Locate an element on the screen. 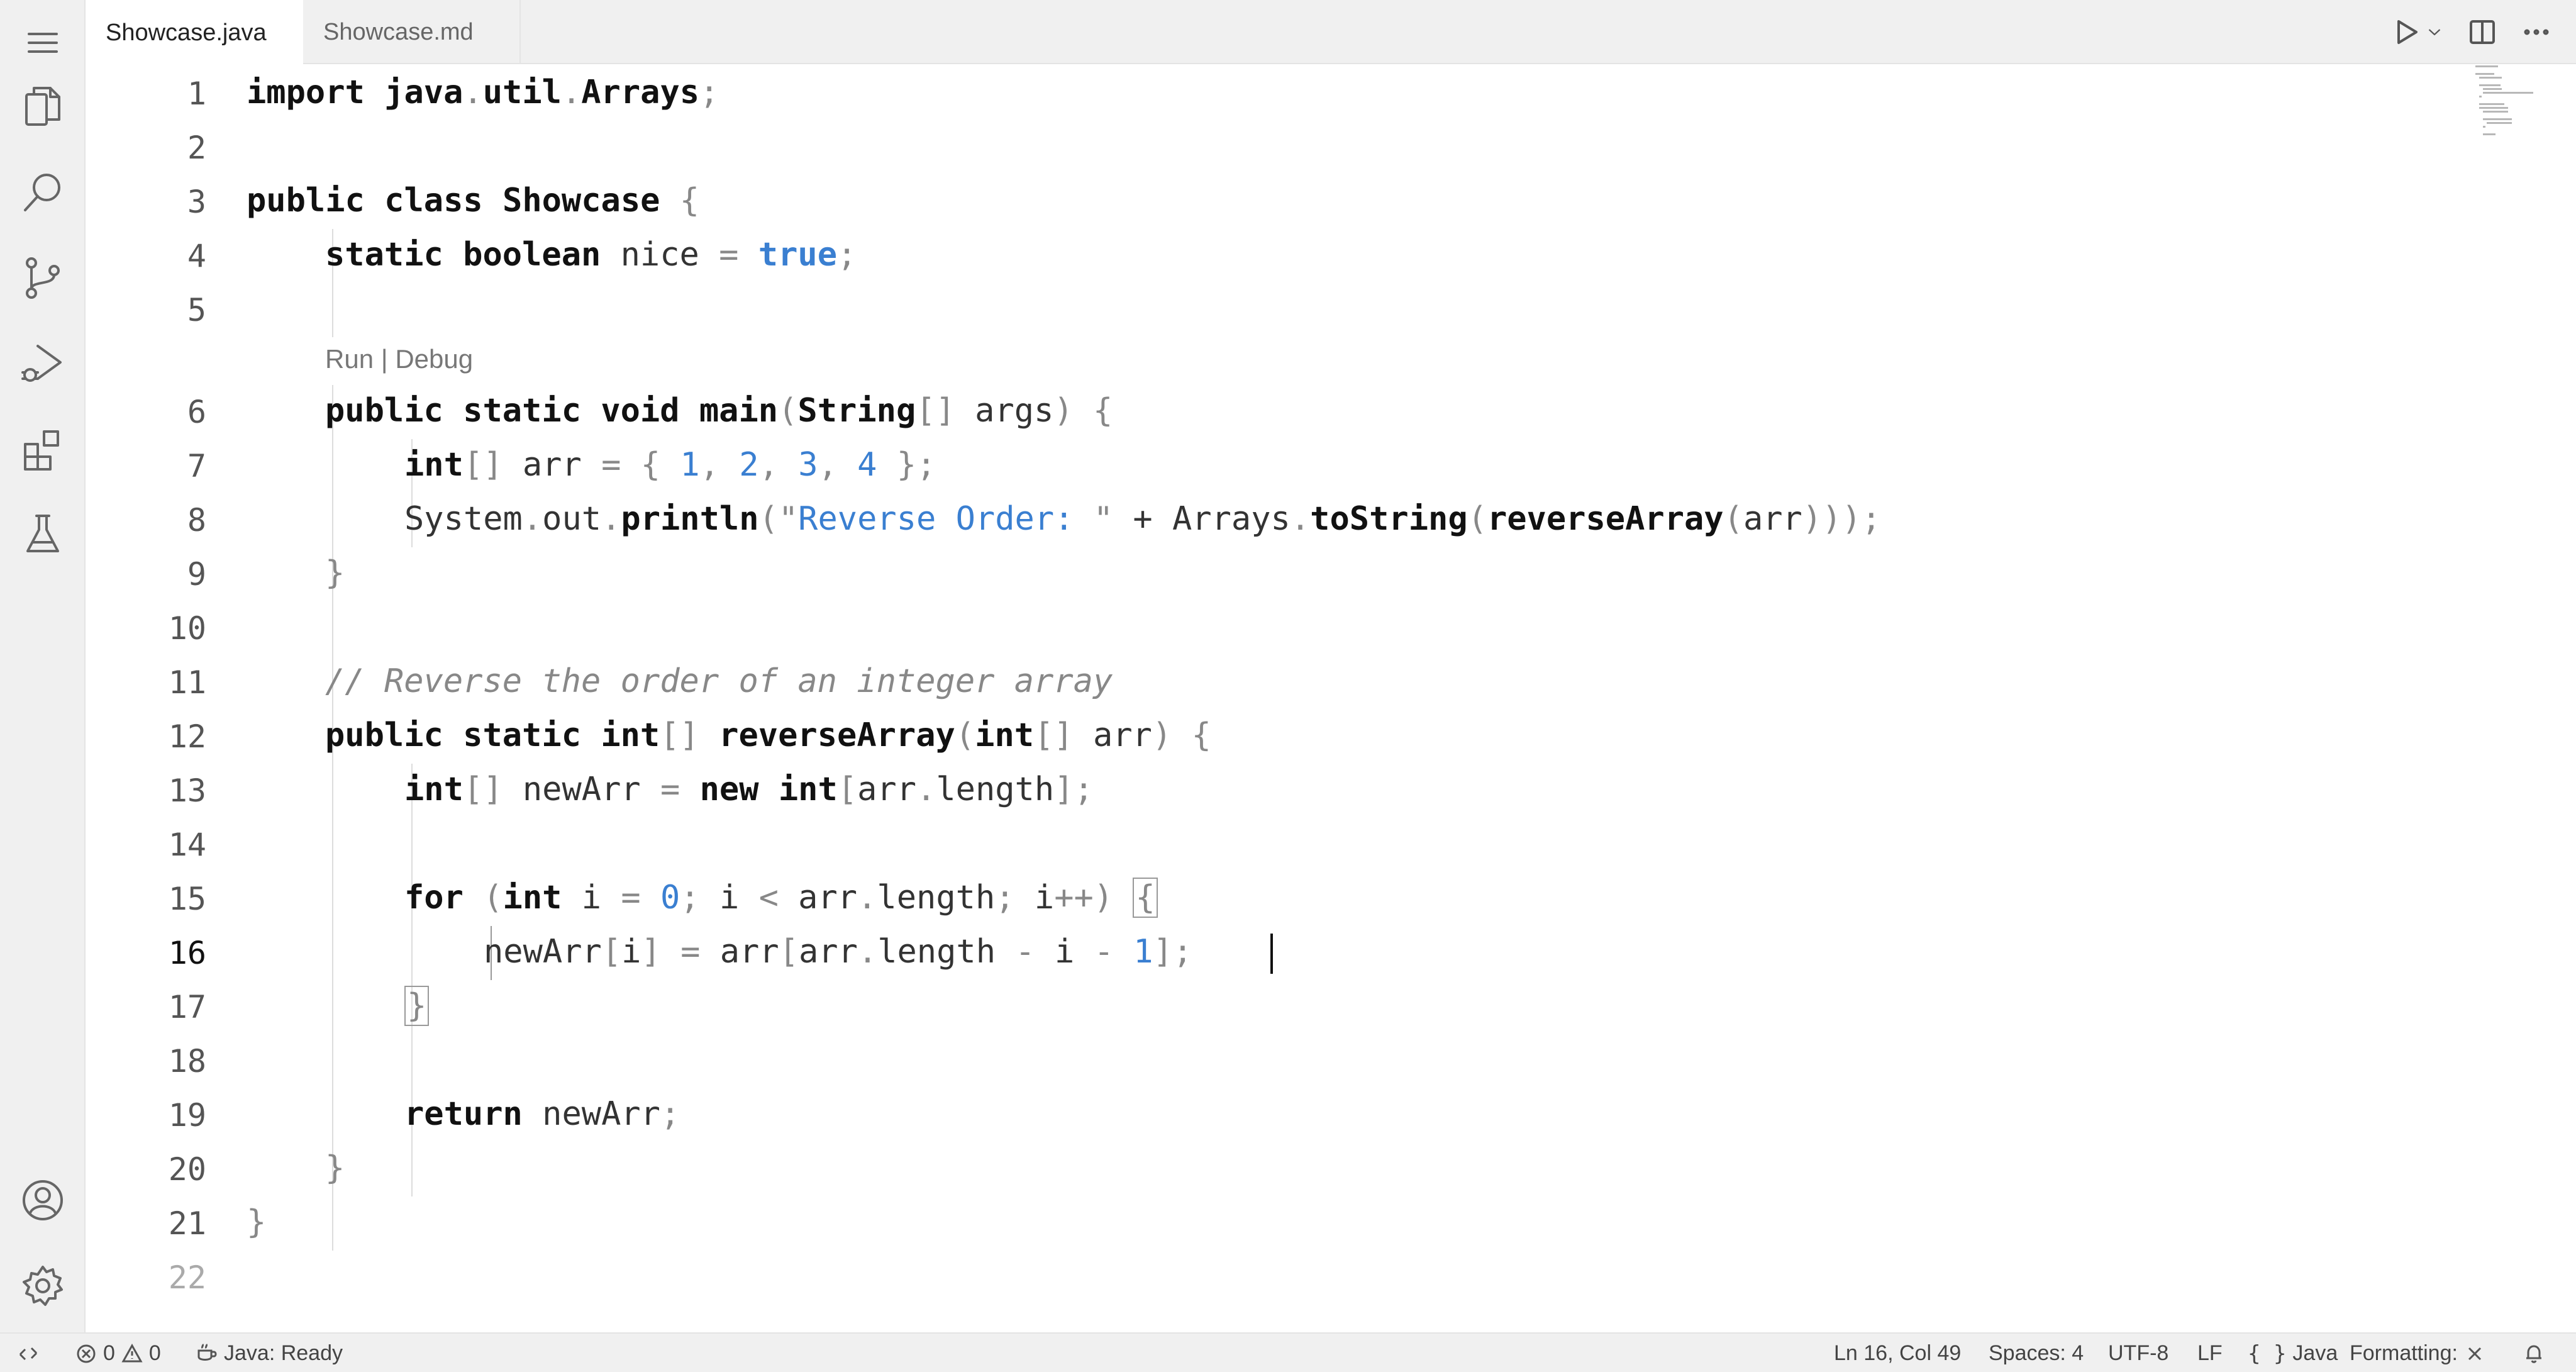 The width and height of the screenshot is (2576, 1372). line-number: 13 is located at coordinates (187, 790).